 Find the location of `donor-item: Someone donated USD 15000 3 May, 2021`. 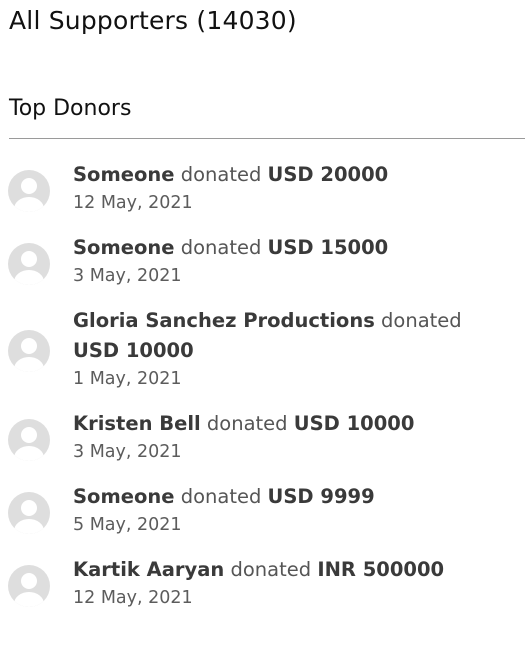

donor-item: Someone donated USD 15000 3 May, 2021 is located at coordinates (262, 261).